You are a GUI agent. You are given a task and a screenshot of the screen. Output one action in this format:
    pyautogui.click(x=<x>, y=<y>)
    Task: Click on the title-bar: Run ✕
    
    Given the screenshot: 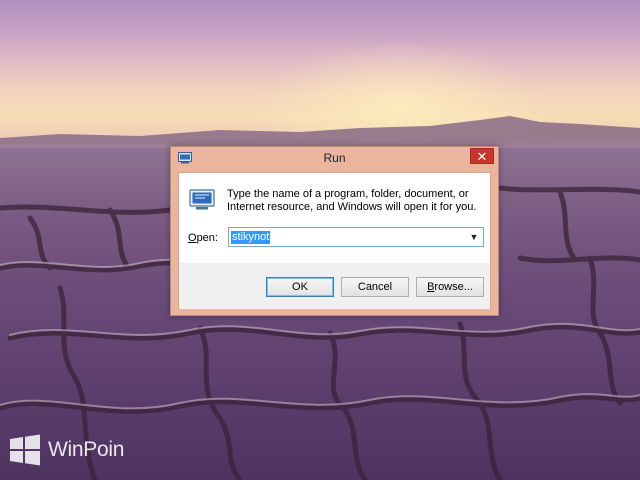 What is the action you would take?
    pyautogui.click(x=334, y=159)
    